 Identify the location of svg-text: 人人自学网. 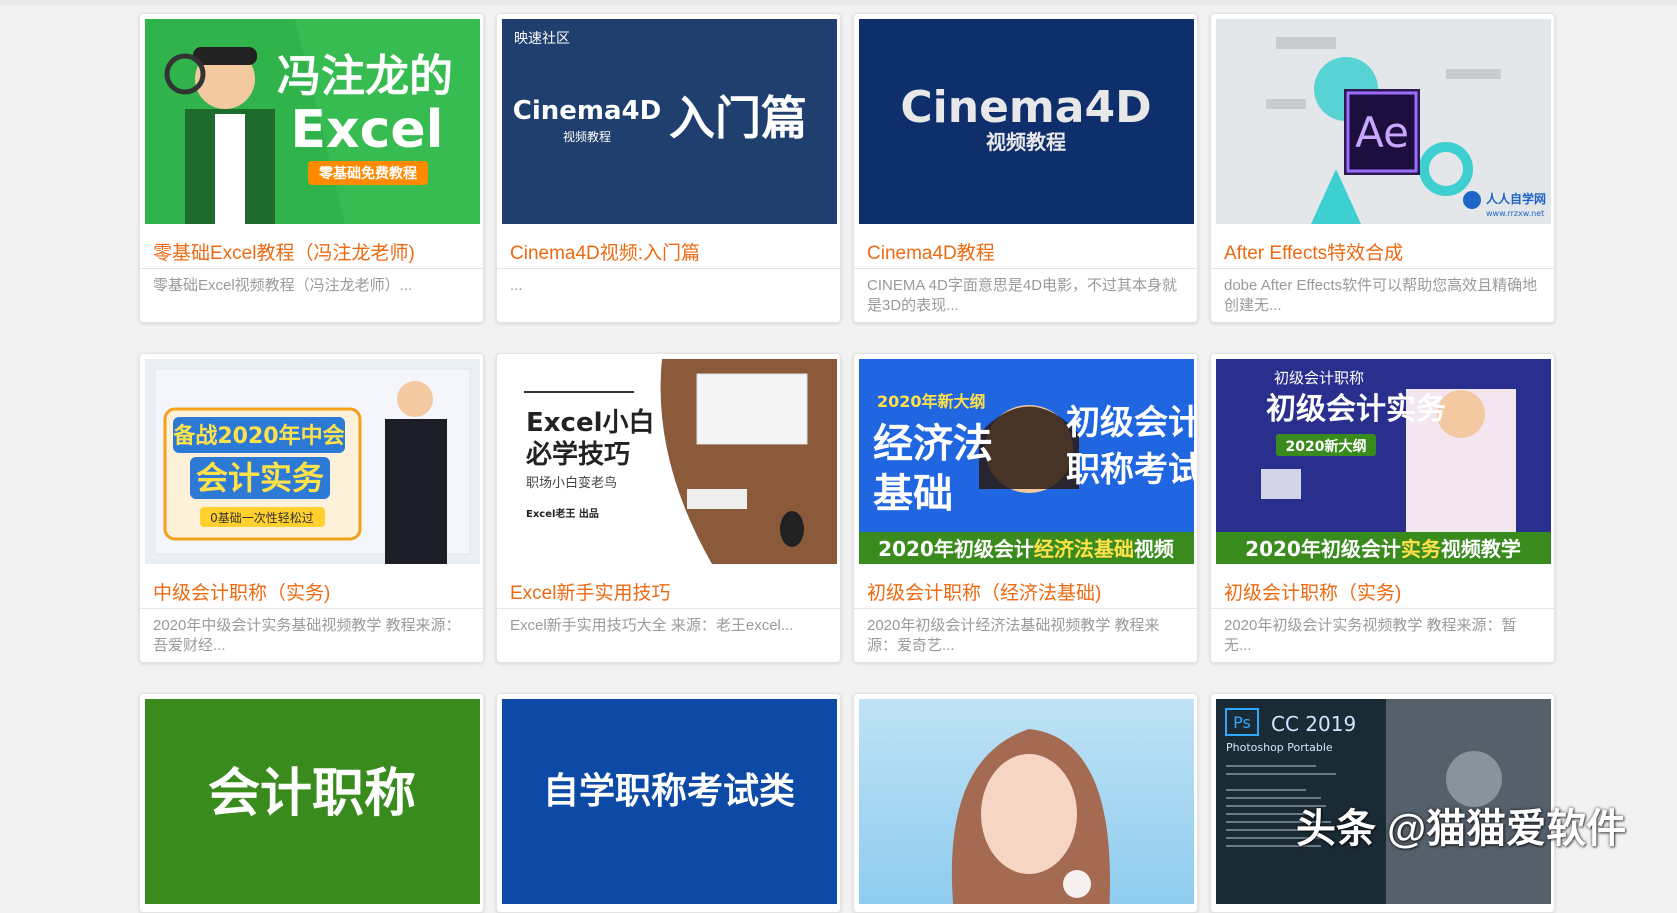
(1516, 198).